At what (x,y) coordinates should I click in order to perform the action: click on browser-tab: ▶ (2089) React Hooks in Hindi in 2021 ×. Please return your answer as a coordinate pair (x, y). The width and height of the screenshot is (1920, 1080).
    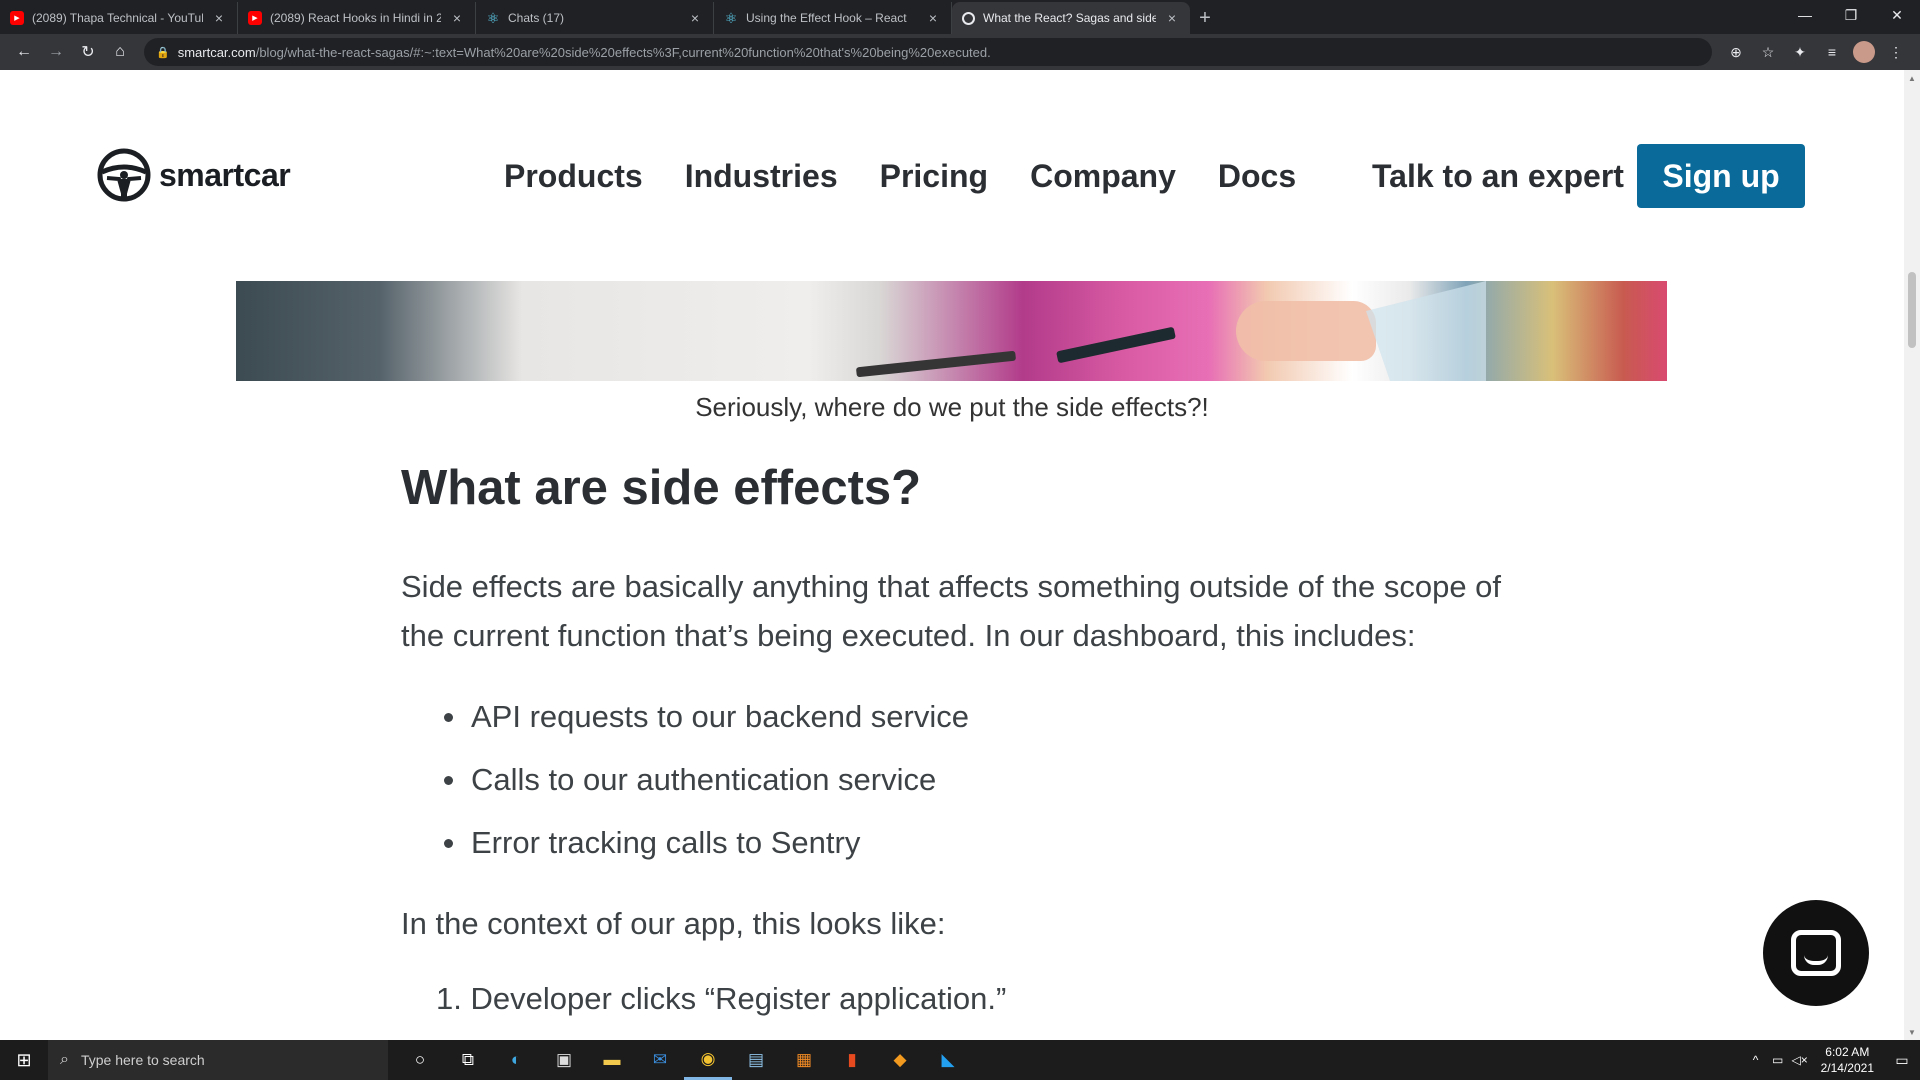
    Looking at the image, I should click on (357, 18).